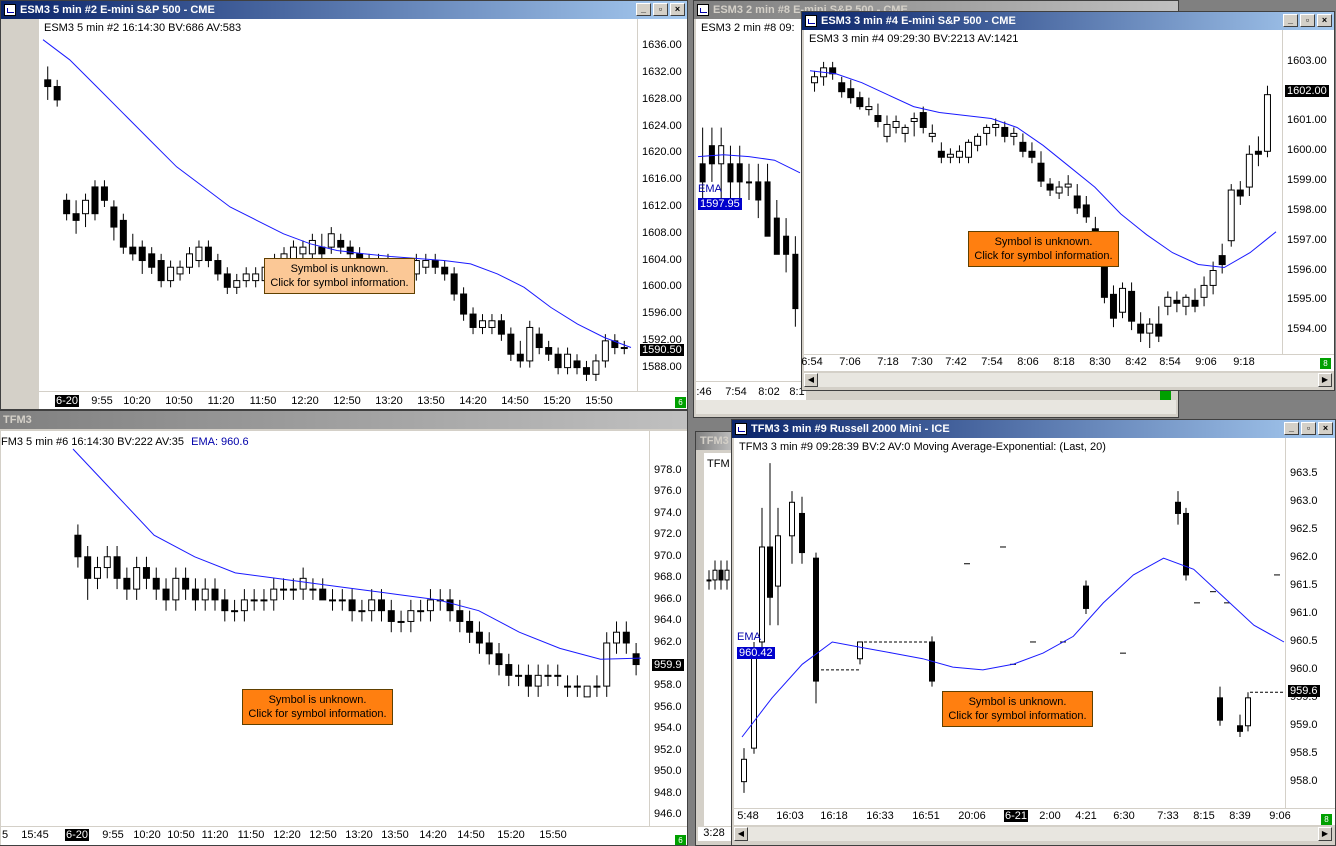  I want to click on chart-plot-area: TFM, so click(718, 639).